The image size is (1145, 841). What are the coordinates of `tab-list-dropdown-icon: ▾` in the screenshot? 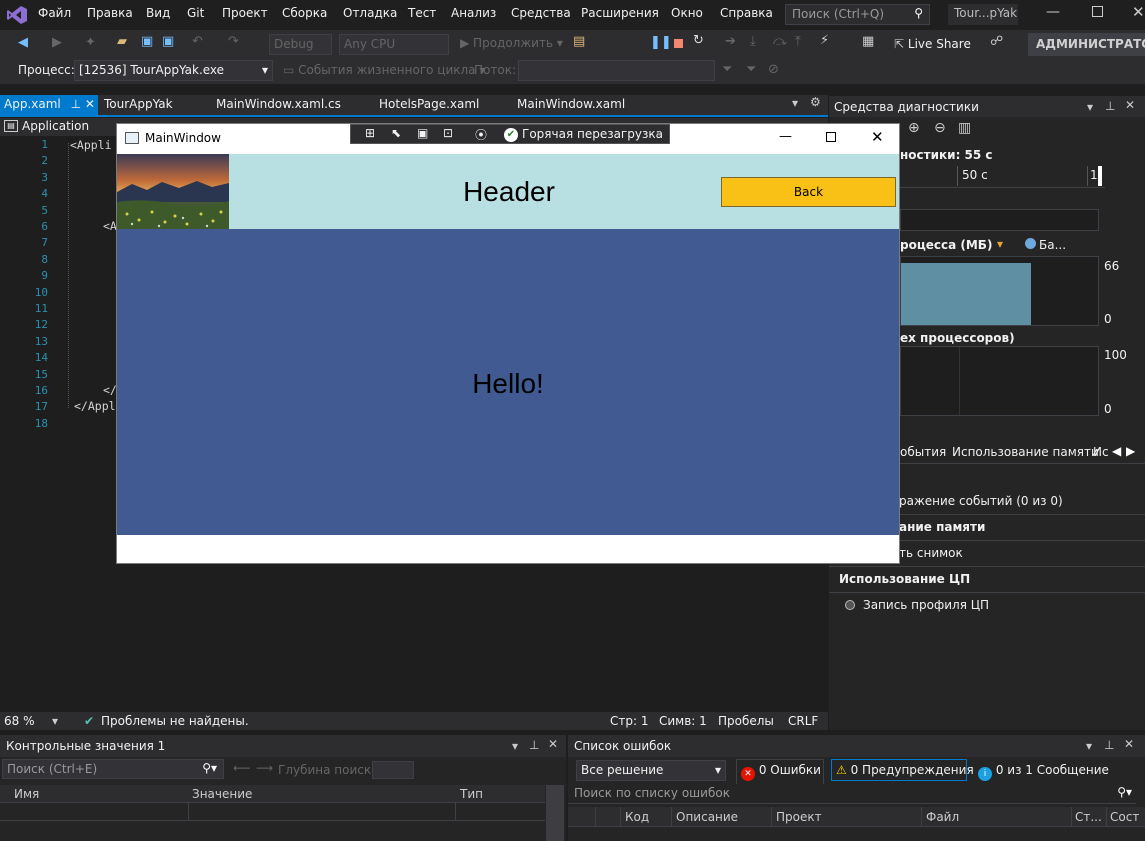 It's located at (795, 103).